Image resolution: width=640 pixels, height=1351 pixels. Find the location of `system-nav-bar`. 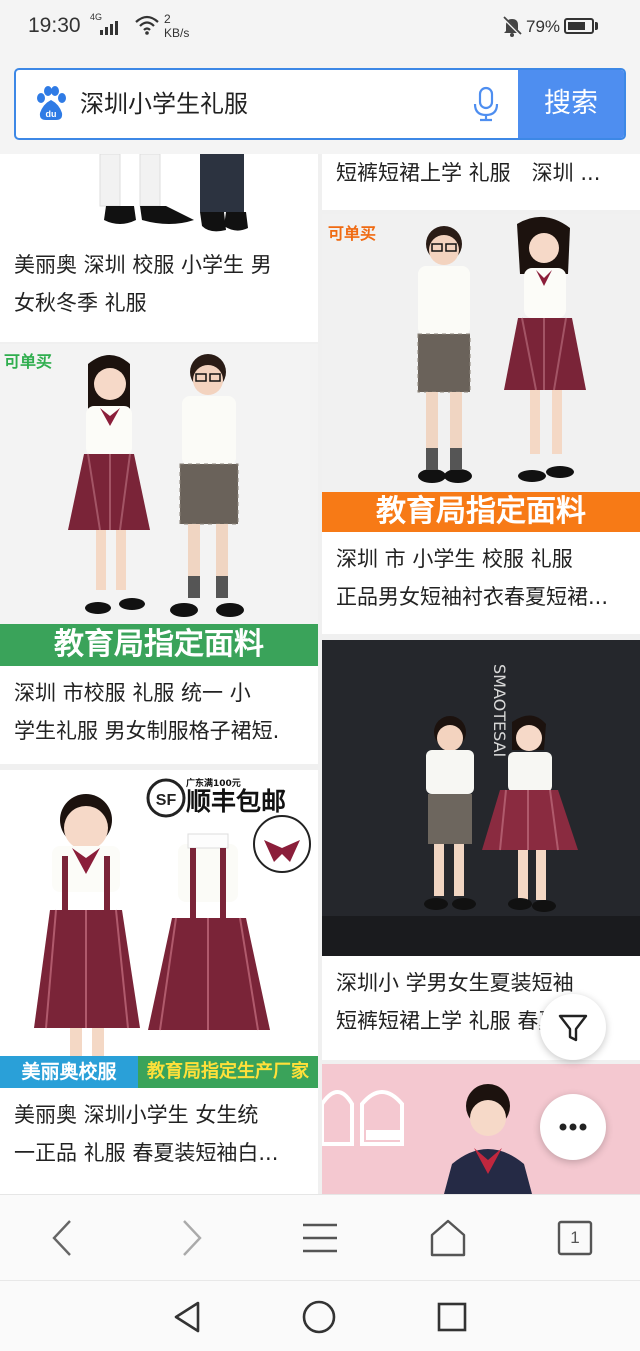

system-nav-bar is located at coordinates (320, 1315).